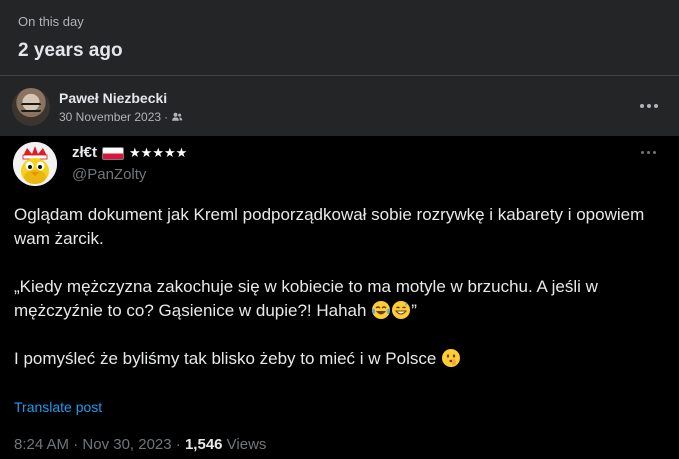 The image size is (679, 459). I want to click on views-count: 1,546, so click(203, 444).